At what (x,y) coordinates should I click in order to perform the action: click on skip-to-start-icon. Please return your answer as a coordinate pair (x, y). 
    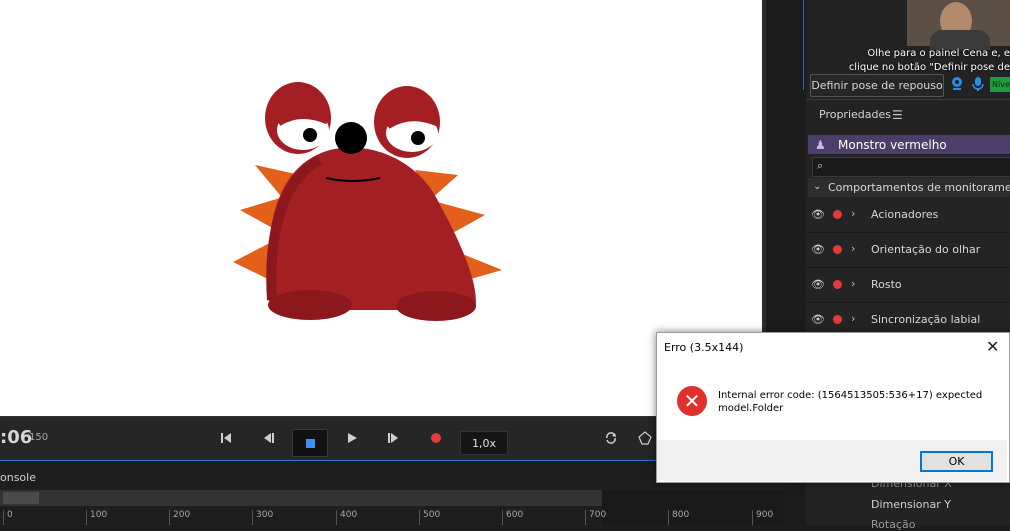
    Looking at the image, I should click on (226, 438).